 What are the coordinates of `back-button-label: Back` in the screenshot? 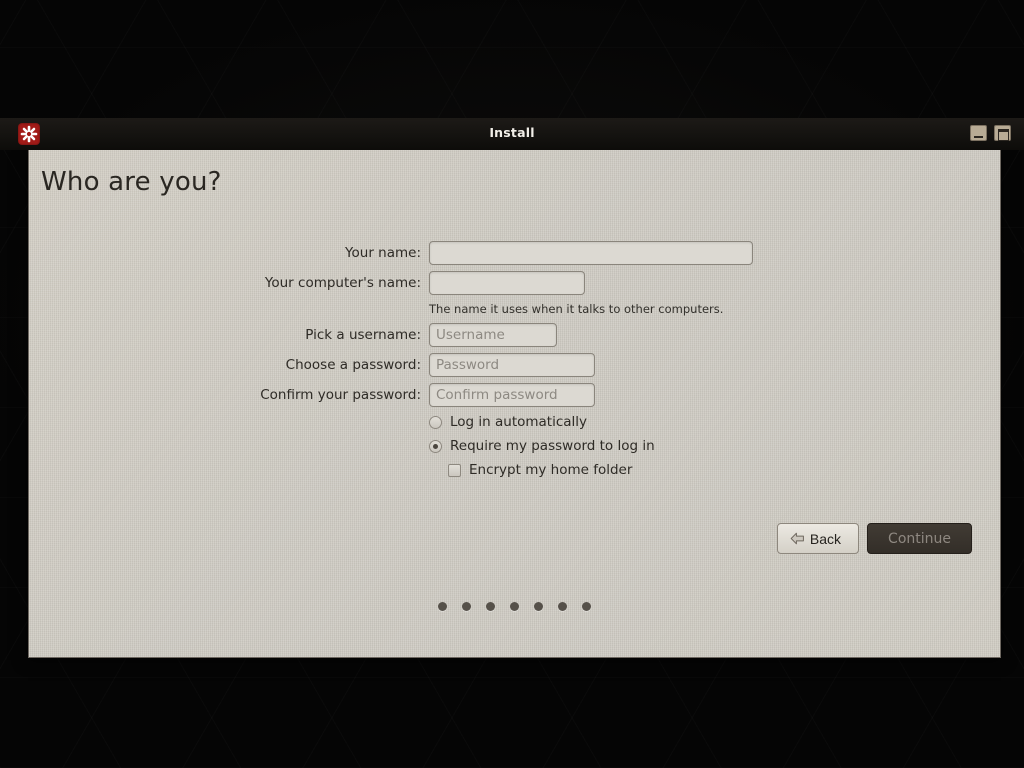 It's located at (825, 538).